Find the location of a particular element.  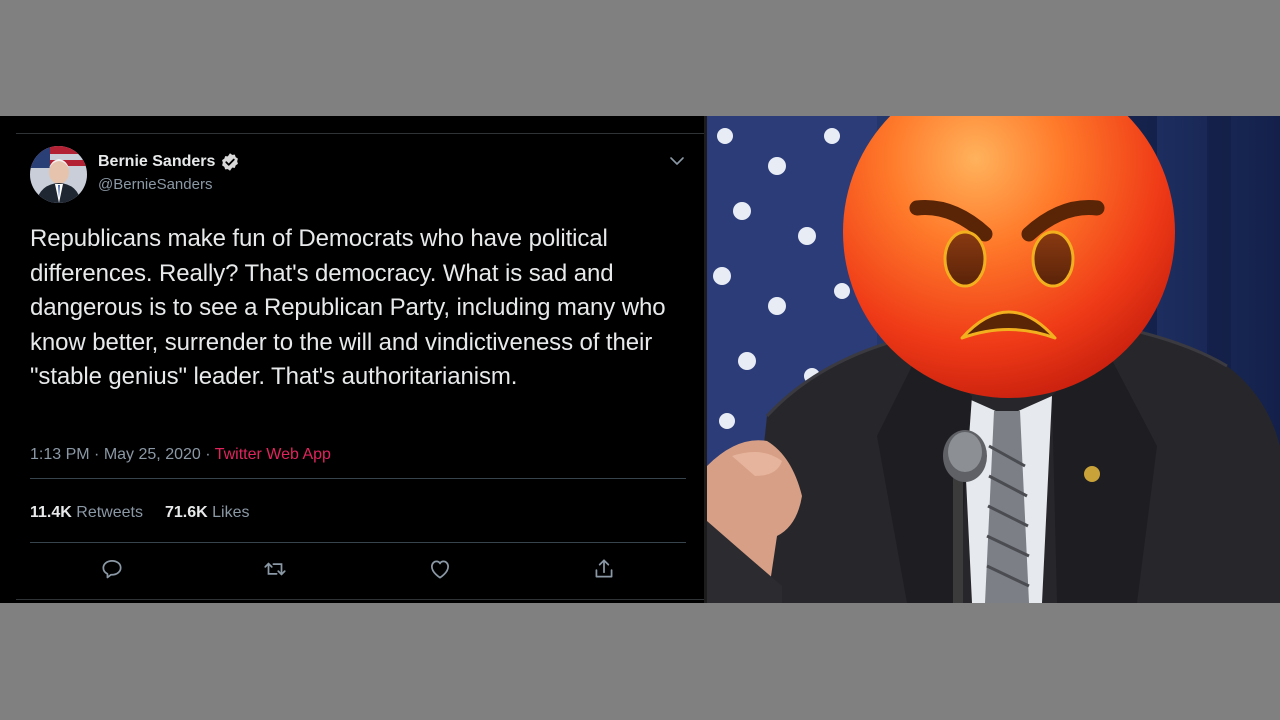

author-name: Bernie Sanders is located at coordinates (169, 162).